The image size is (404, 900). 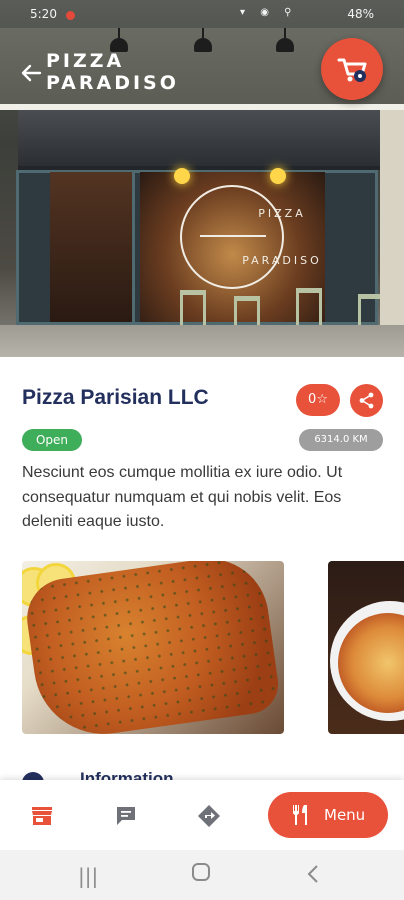 I want to click on gallery-photo-salmon, so click(x=153, y=647).